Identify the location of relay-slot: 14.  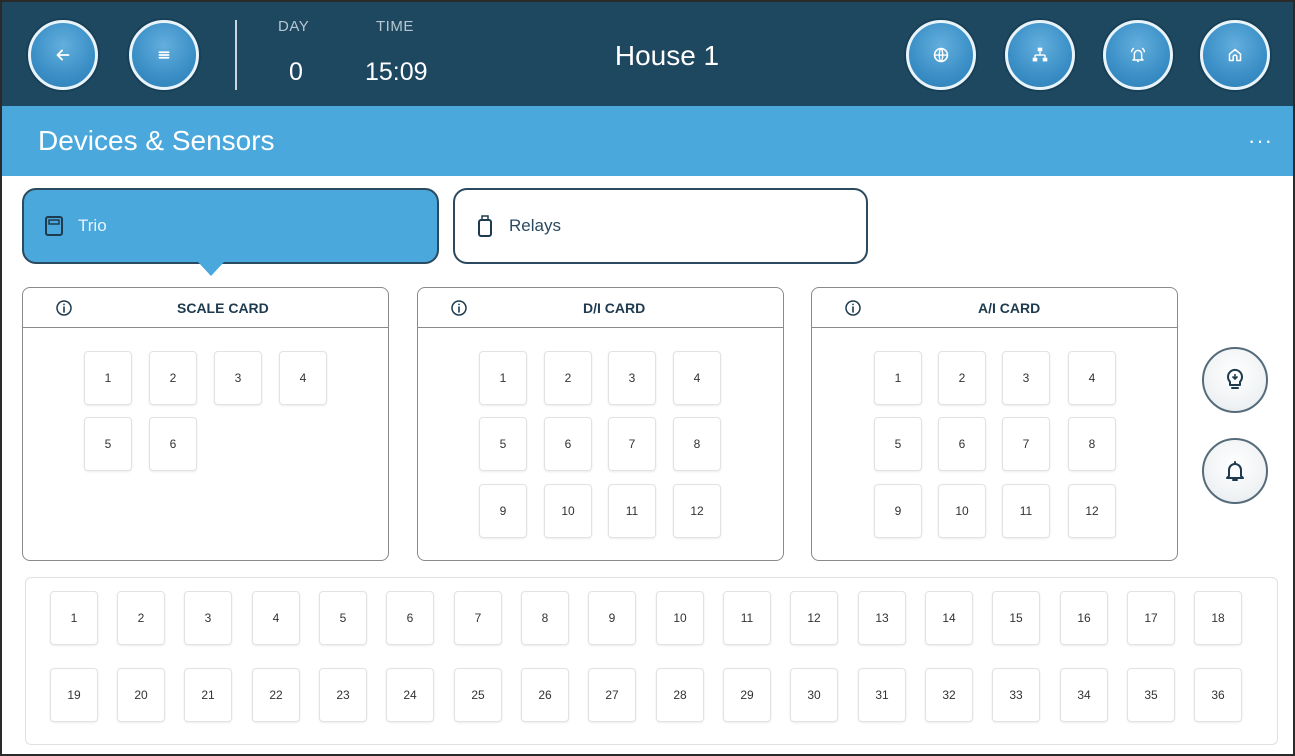
(949, 618).